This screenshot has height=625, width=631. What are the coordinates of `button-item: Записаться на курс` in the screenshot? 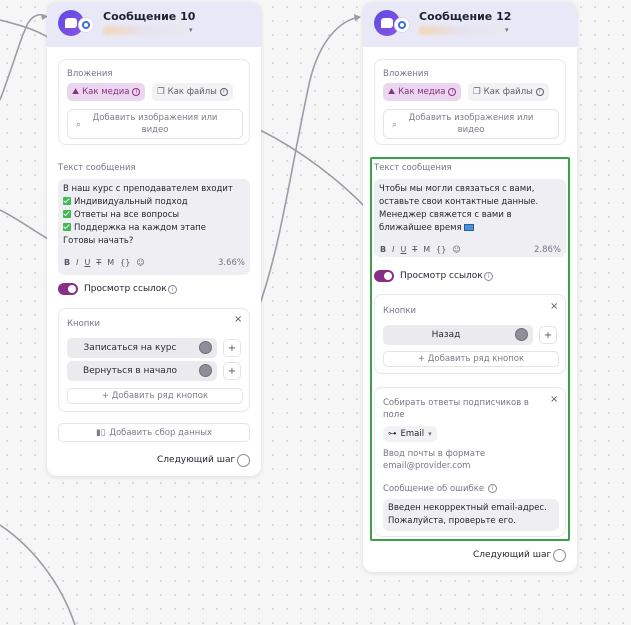 It's located at (142, 348).